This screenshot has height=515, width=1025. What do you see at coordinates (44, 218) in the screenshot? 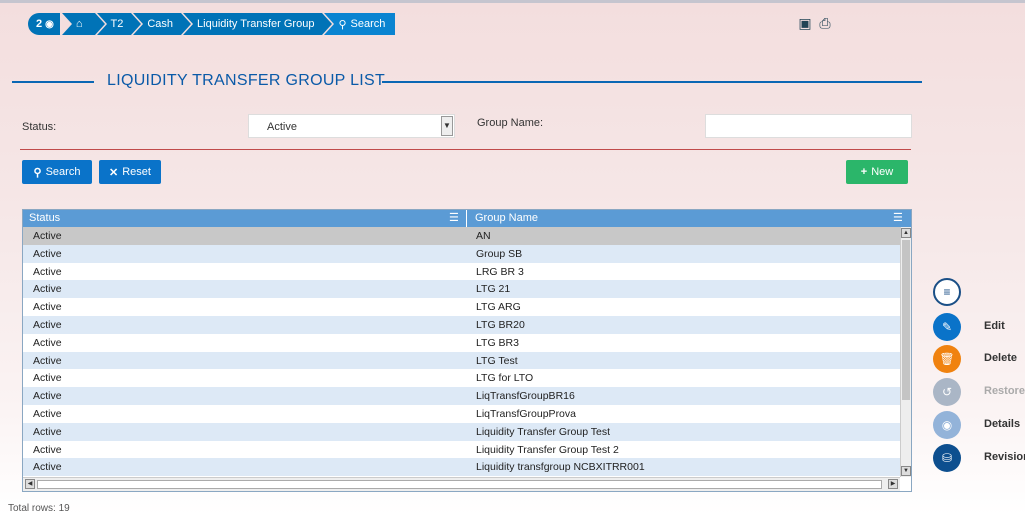
I see `column-header-status: Status` at bounding box center [44, 218].